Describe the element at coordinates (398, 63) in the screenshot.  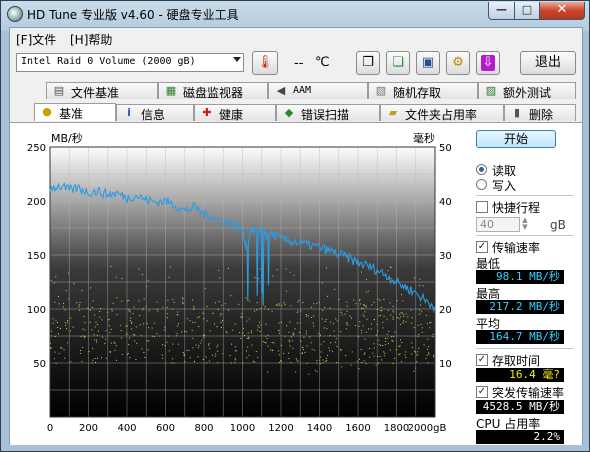
I see `copy-screenshot-button: ❏` at that location.